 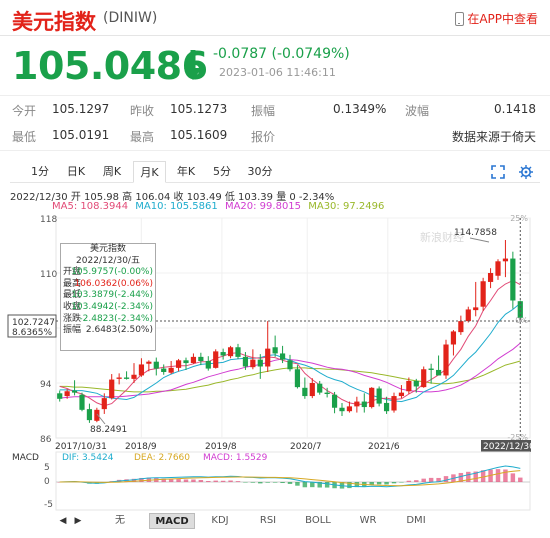 I want to click on down-arrow-icon, so click(x=193, y=65).